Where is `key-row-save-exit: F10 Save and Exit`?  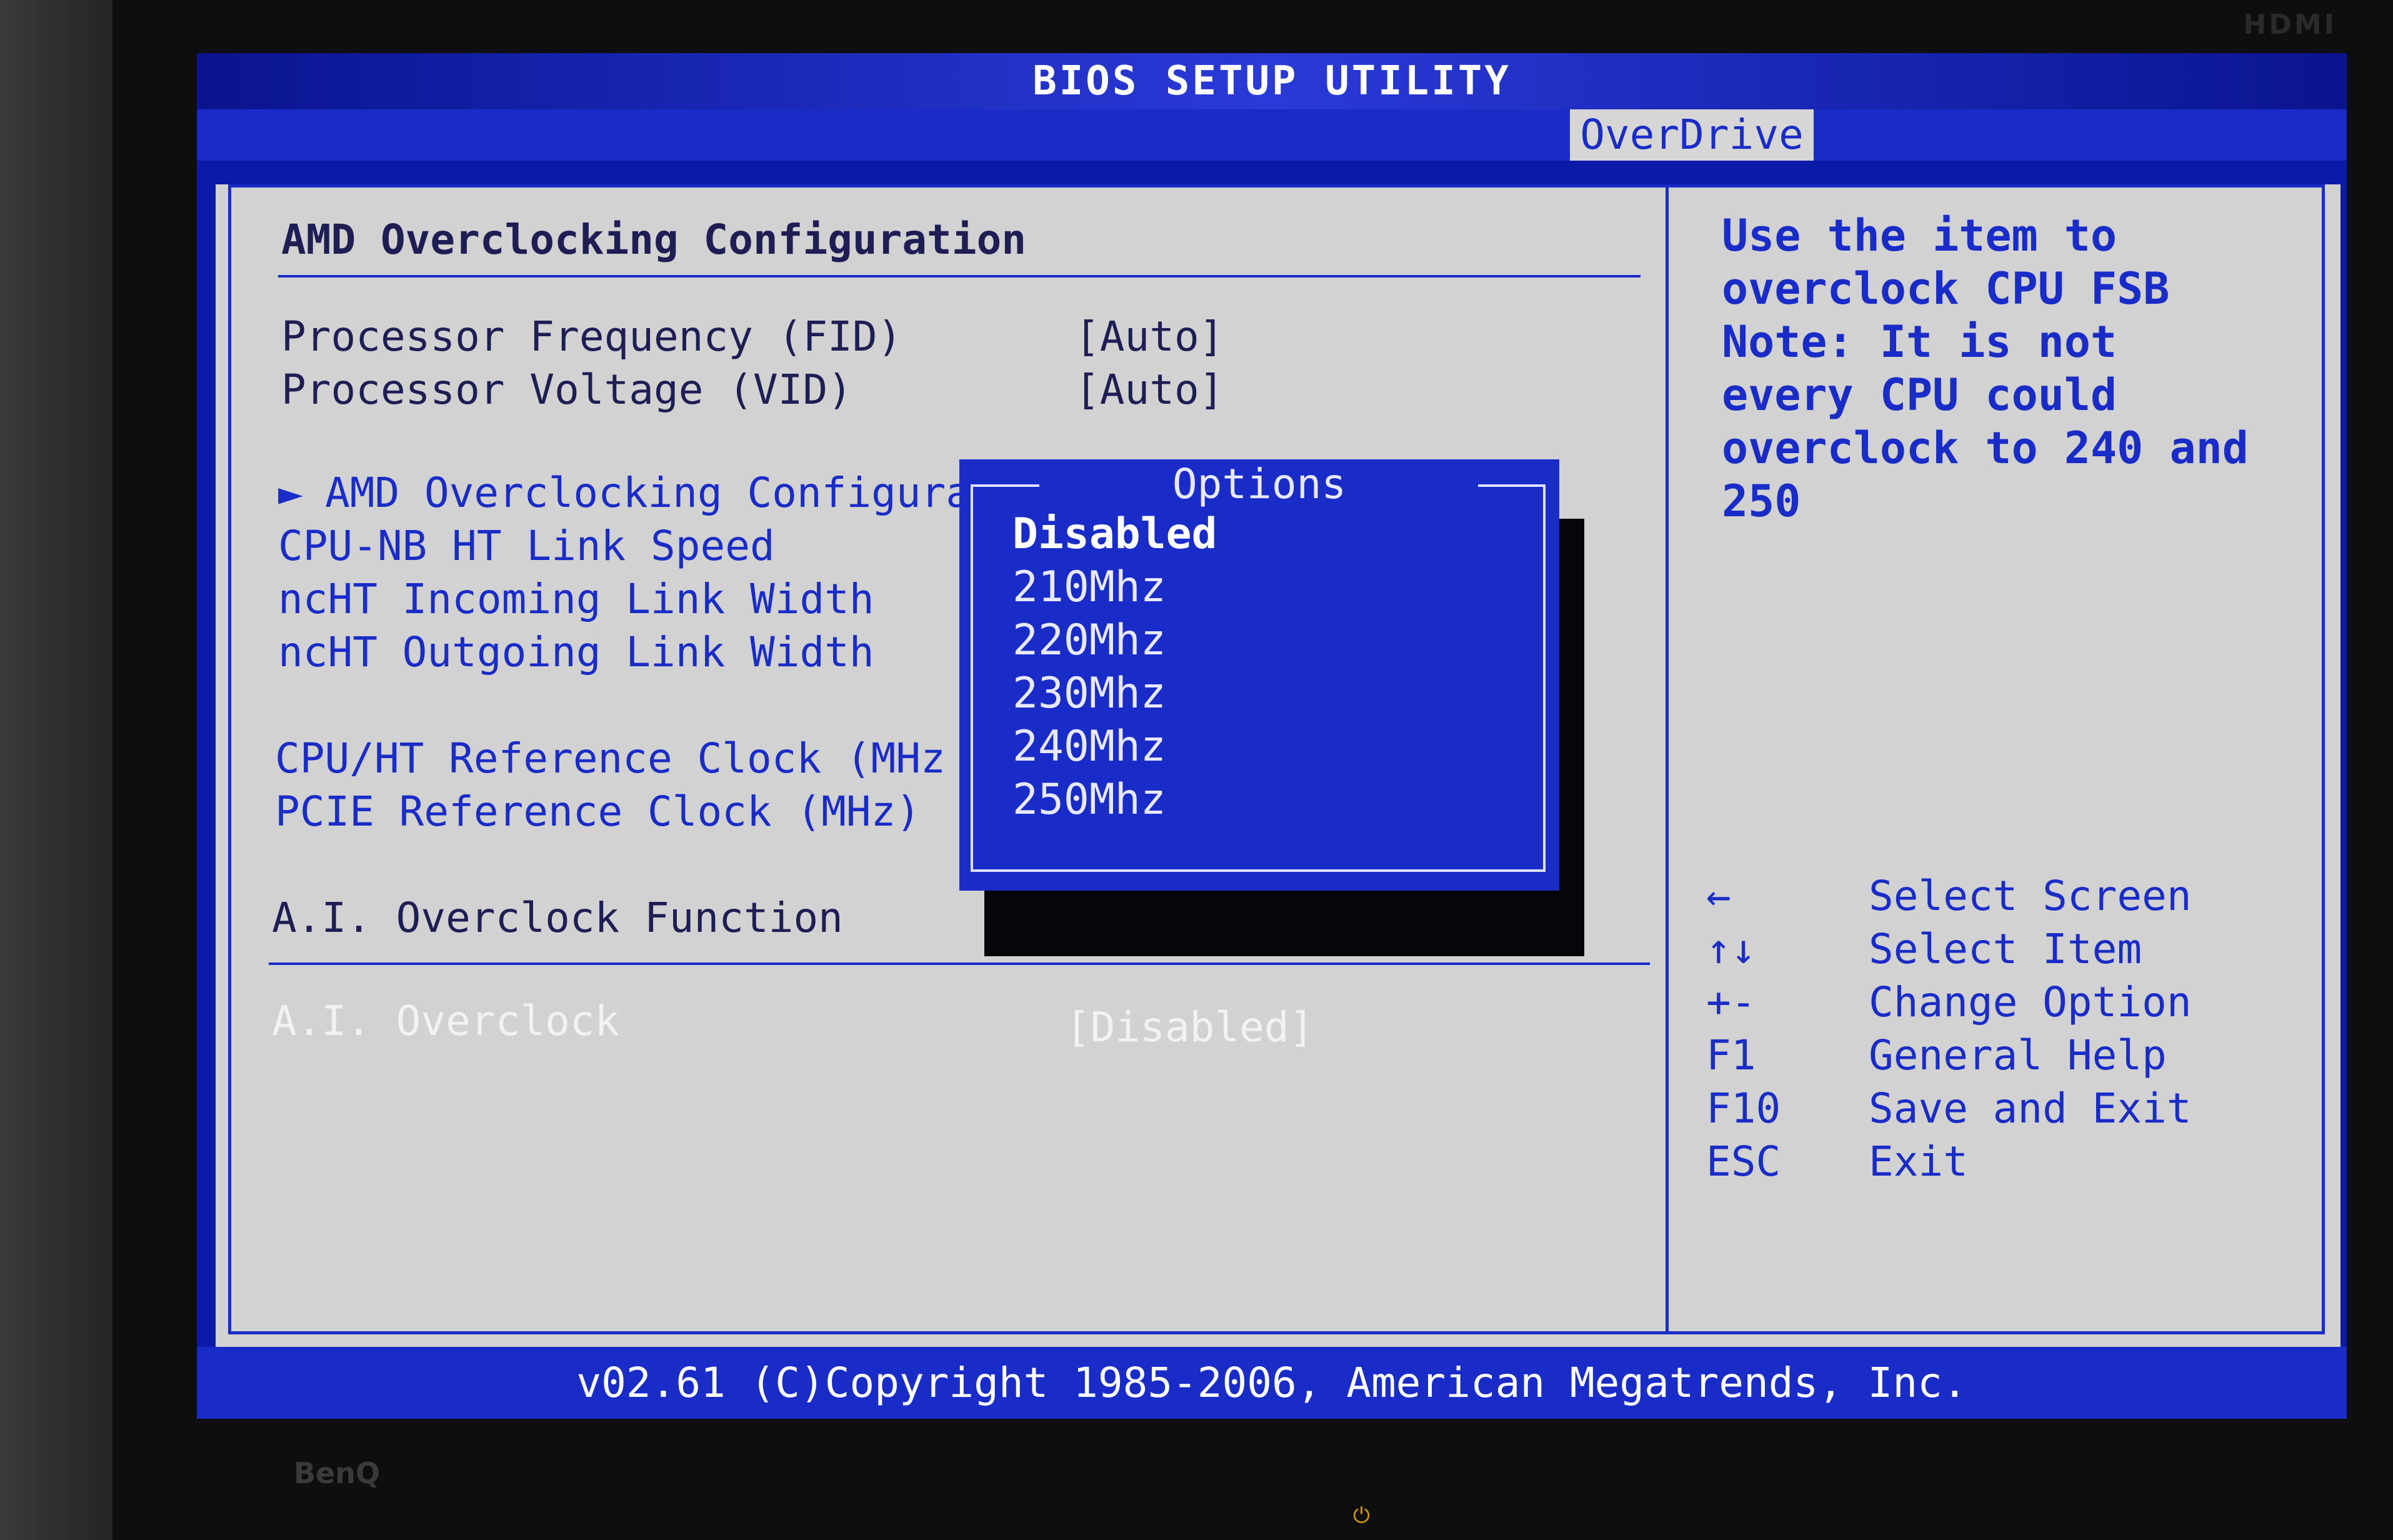
key-row-save-exit: F10 Save and Exit is located at coordinates (1949, 1108).